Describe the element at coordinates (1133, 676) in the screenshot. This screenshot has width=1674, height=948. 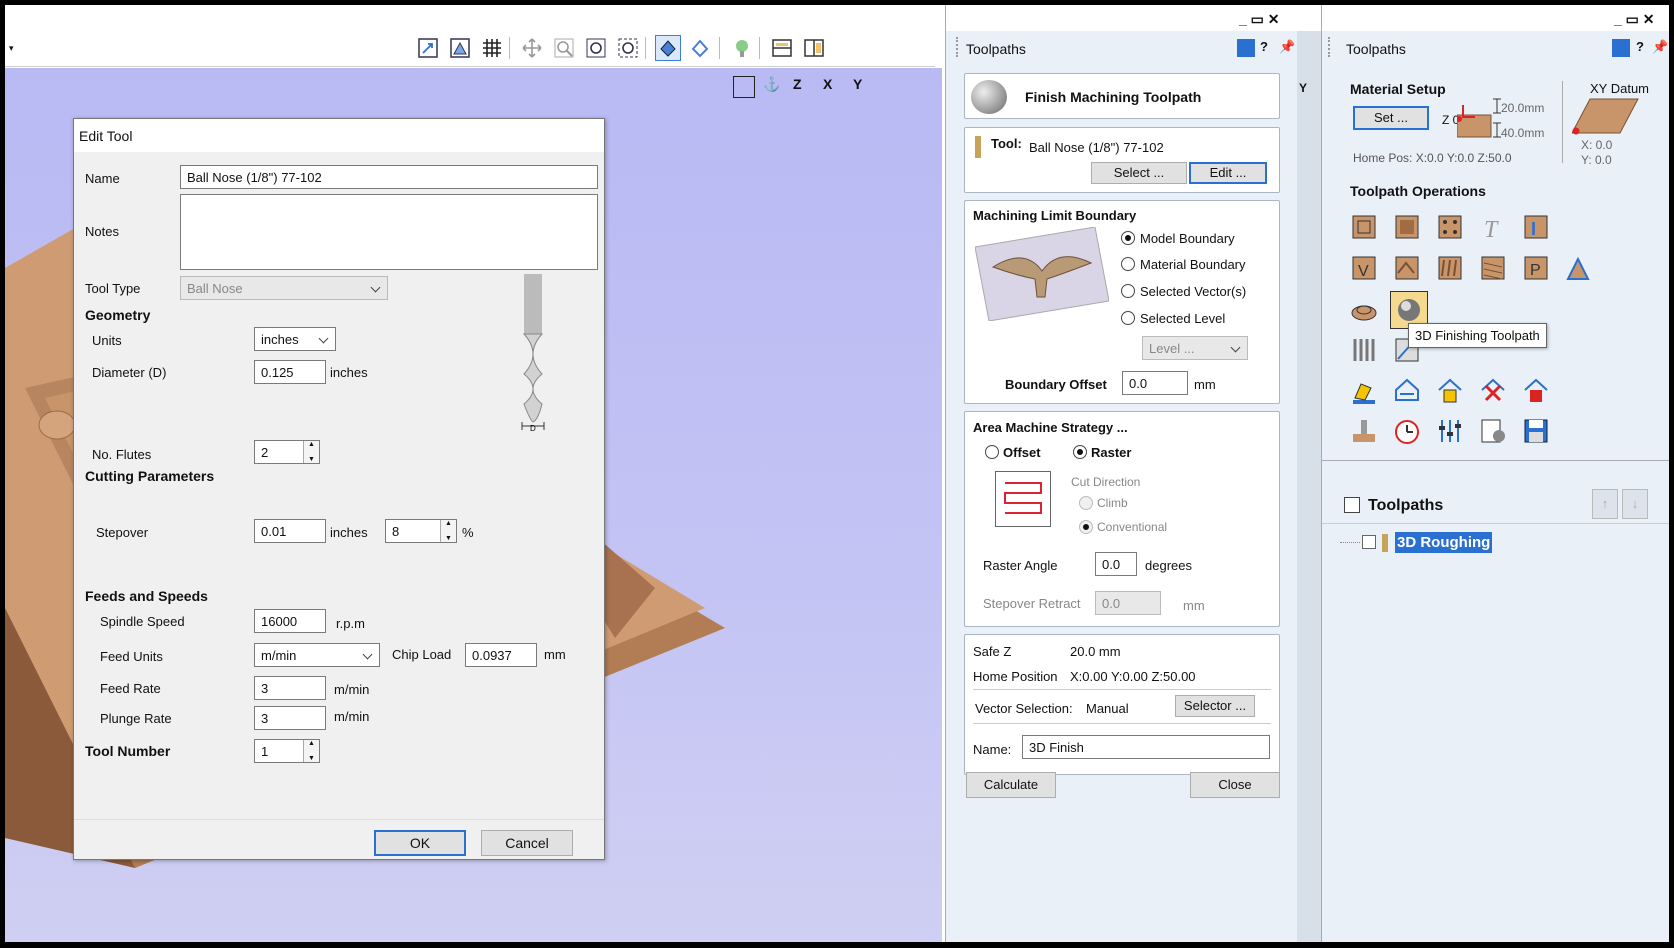
I see `home-position-value: X:0.00 Y:0.00 Z:50.00` at that location.